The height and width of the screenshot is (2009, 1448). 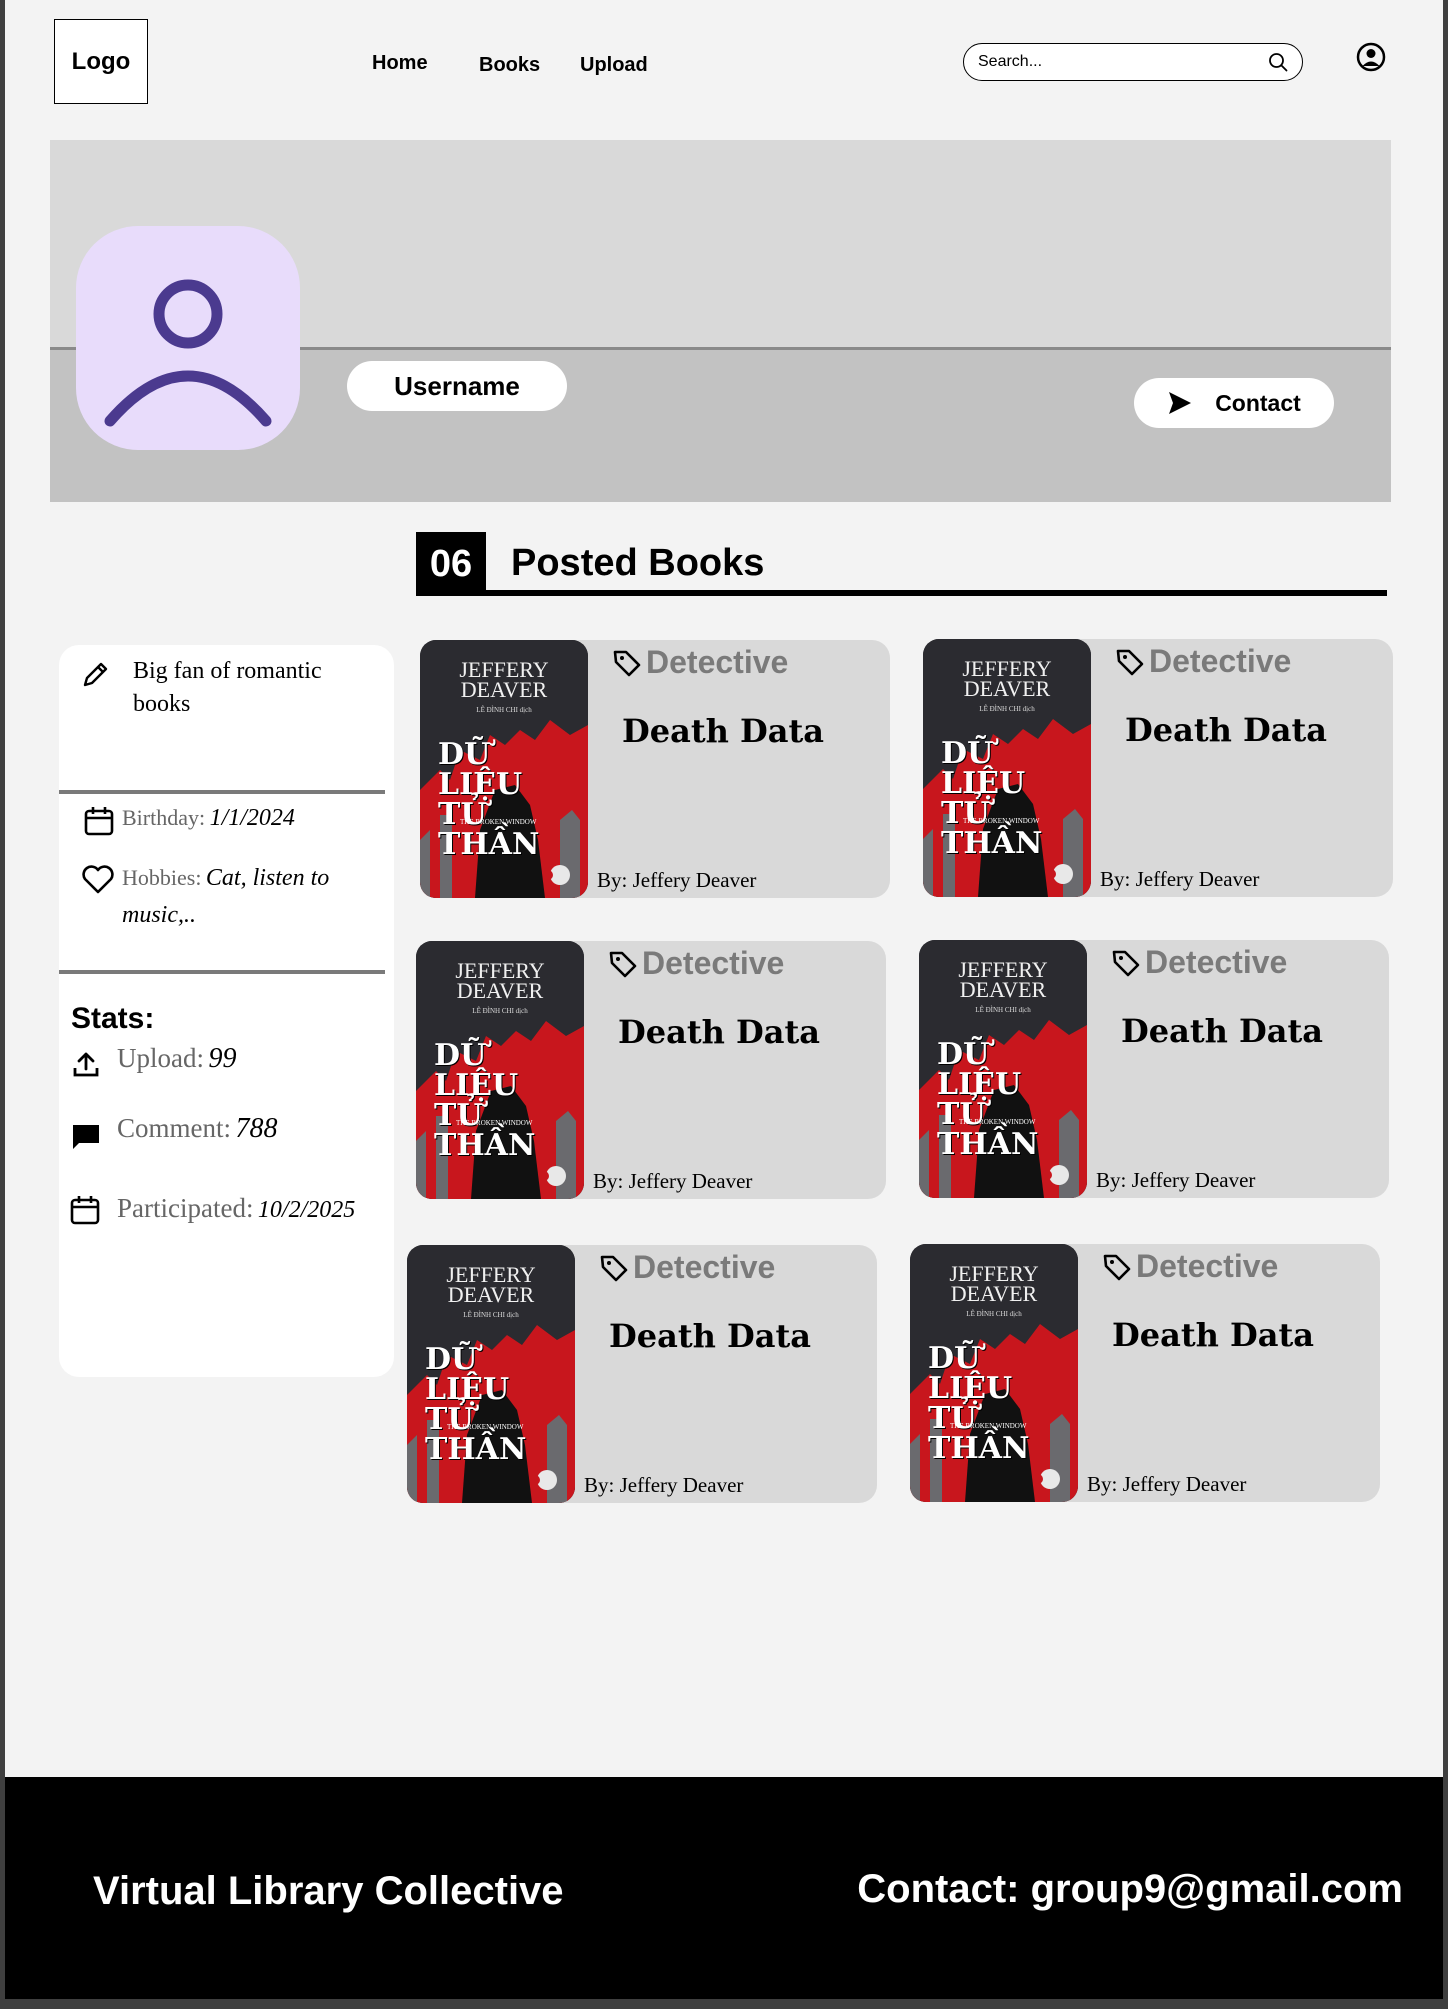 I want to click on participated-stat: Participated: 10/2/2025, so click(x=236, y=1208).